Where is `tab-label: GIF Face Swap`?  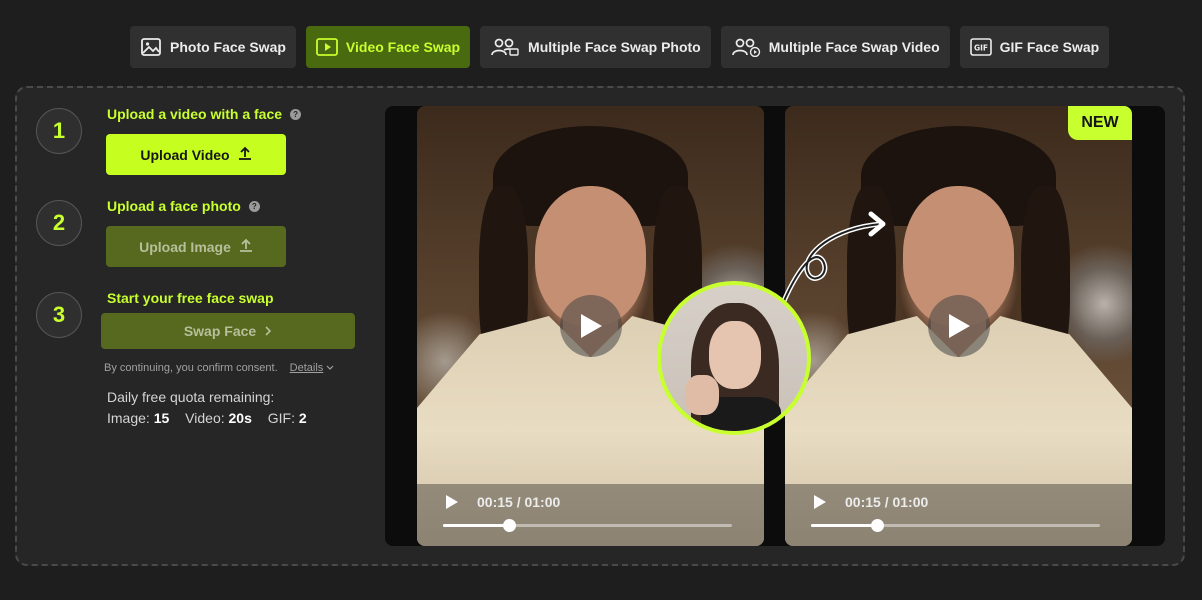 tab-label: GIF Face Swap is located at coordinates (1049, 47).